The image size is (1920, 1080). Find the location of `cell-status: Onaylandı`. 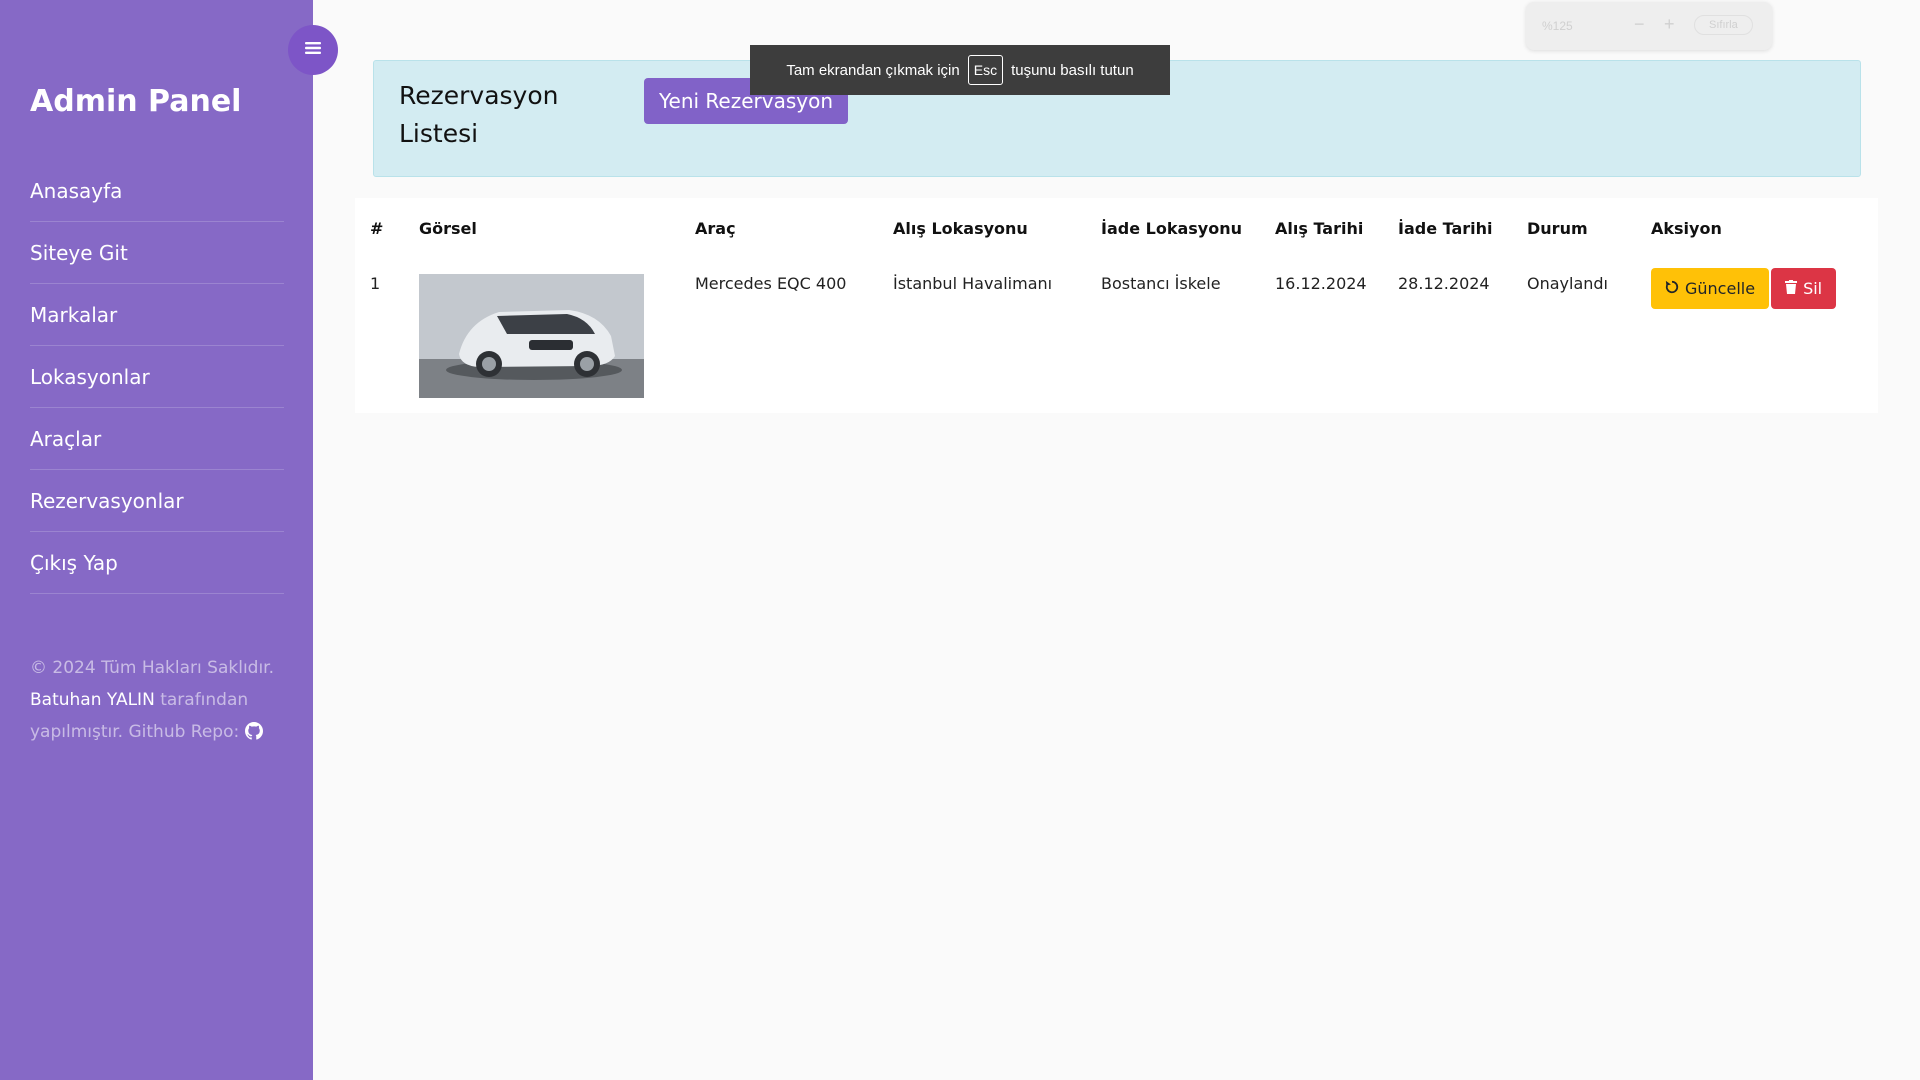

cell-status: Onaylandı is located at coordinates (1567, 283).